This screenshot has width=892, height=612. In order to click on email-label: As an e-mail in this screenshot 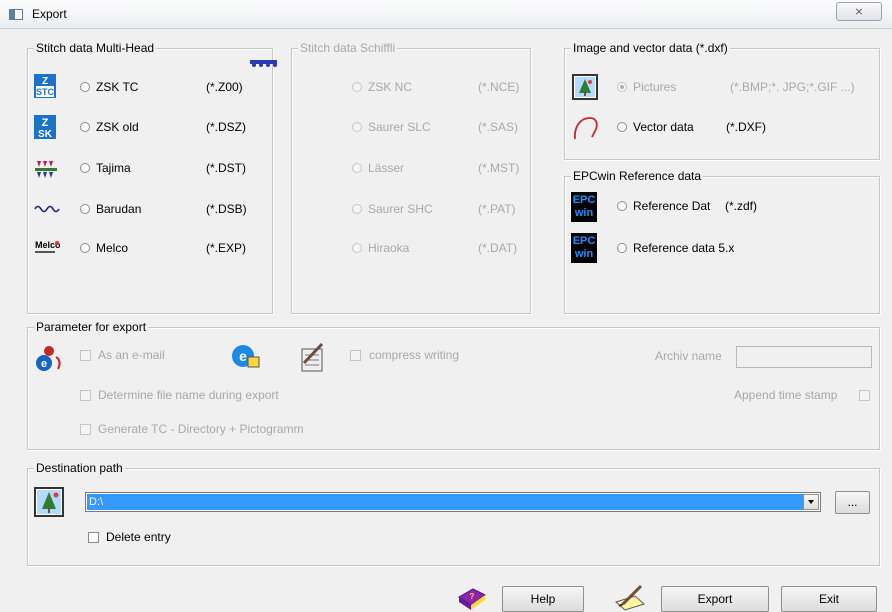, I will do `click(131, 355)`.